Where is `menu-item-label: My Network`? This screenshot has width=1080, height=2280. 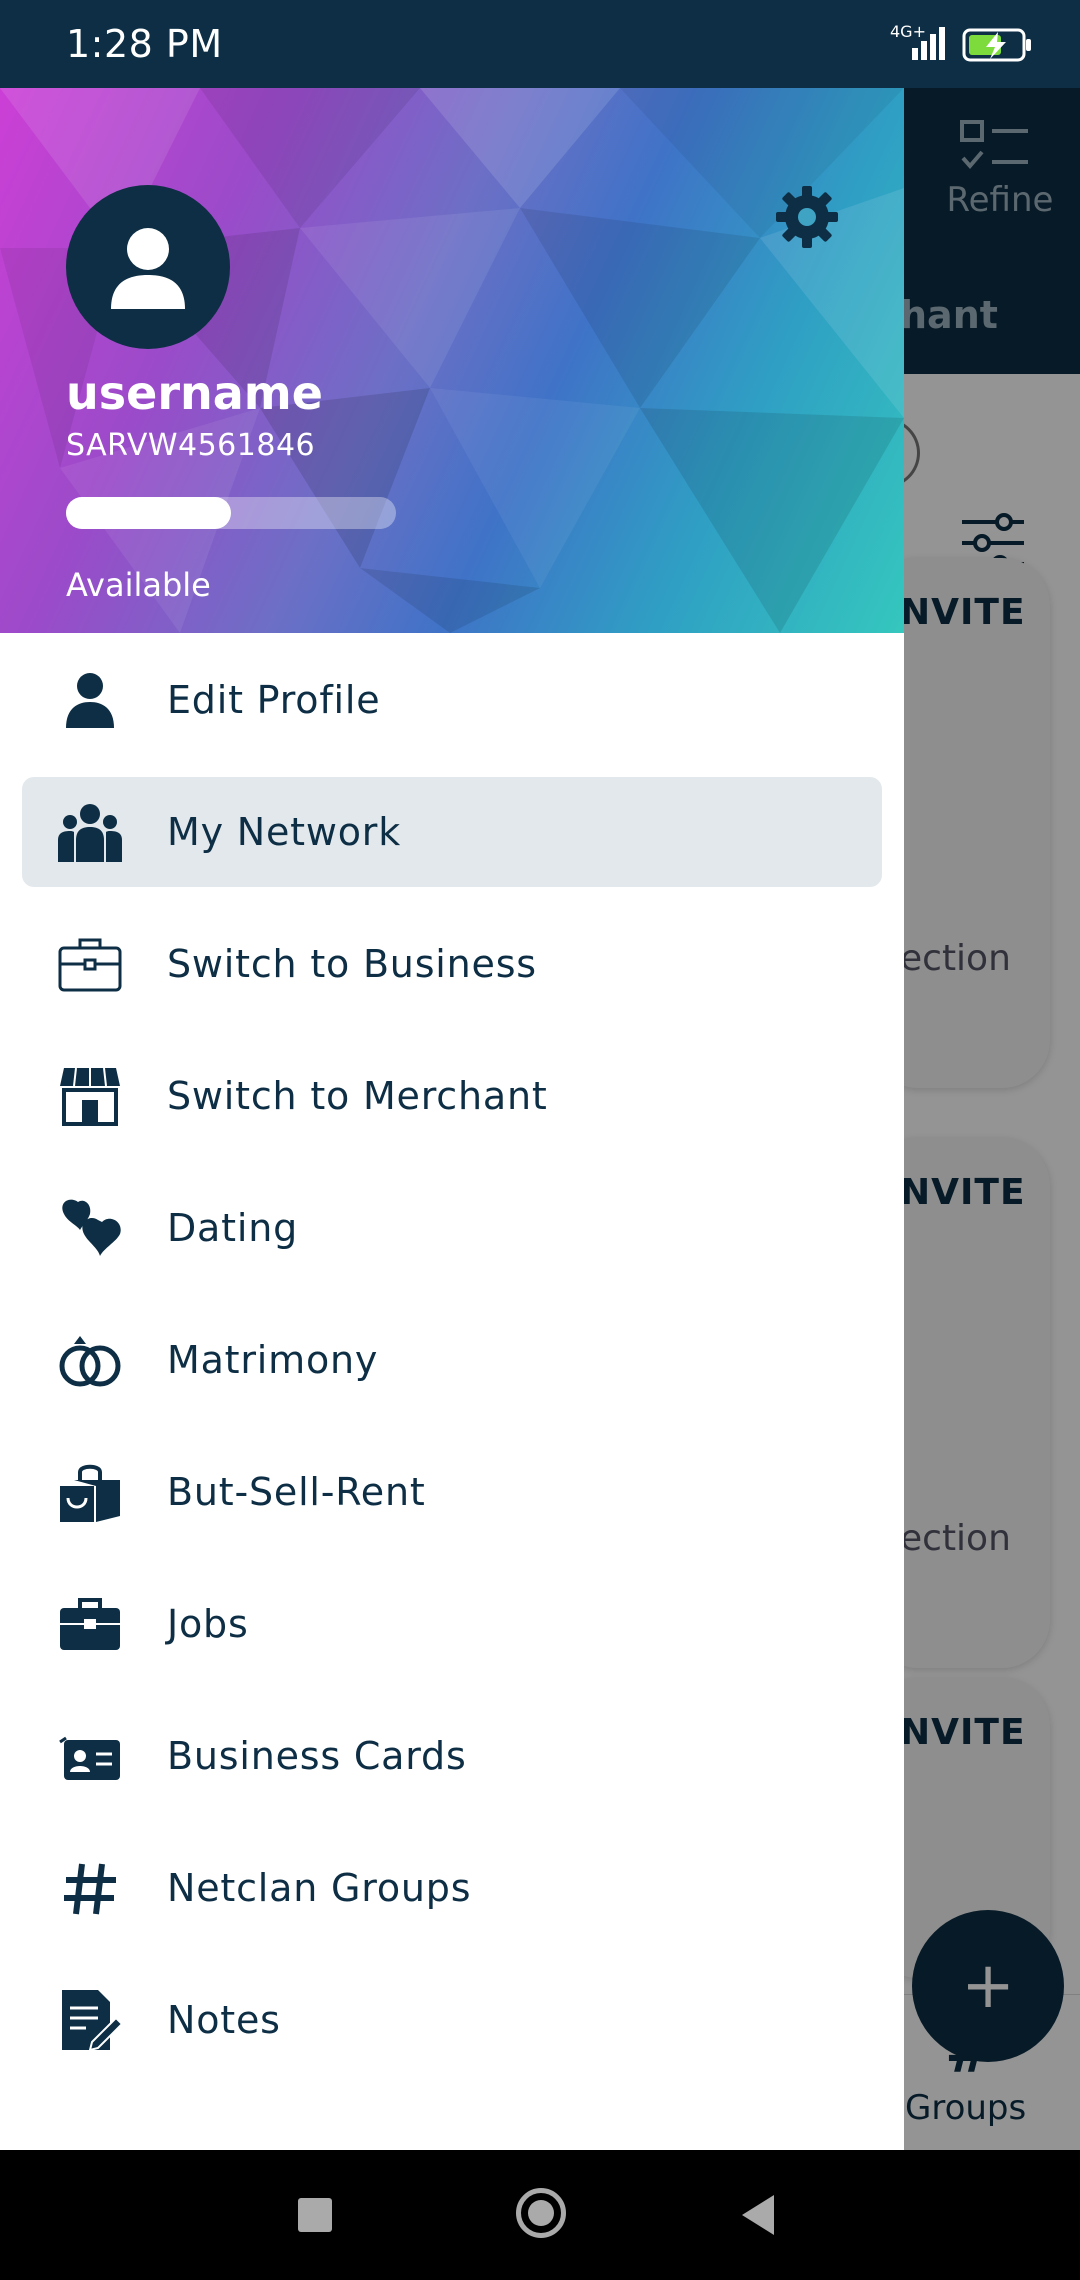
menu-item-label: My Network is located at coordinates (284, 832).